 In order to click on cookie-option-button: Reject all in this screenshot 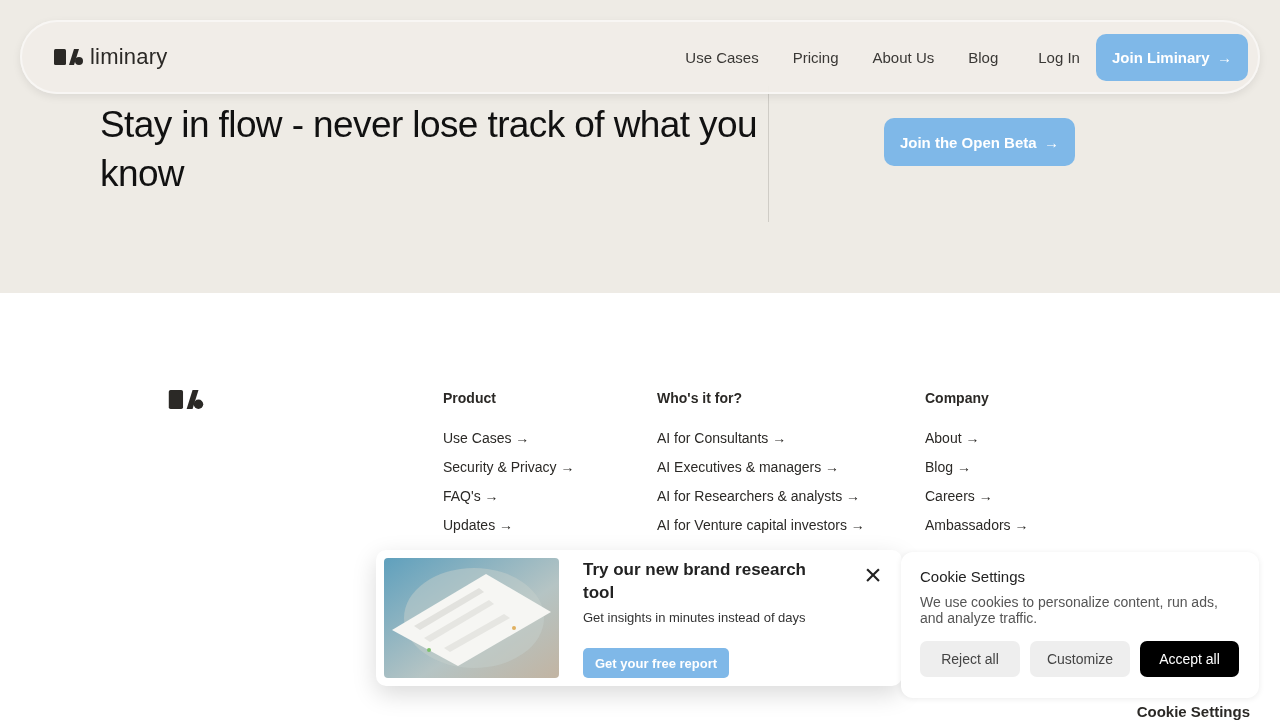, I will do `click(970, 659)`.